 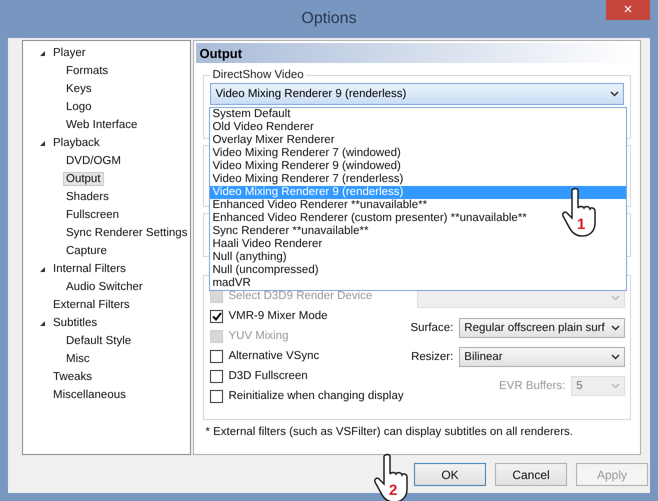 What do you see at coordinates (91, 305) in the screenshot?
I see `tree-item: External Filters` at bounding box center [91, 305].